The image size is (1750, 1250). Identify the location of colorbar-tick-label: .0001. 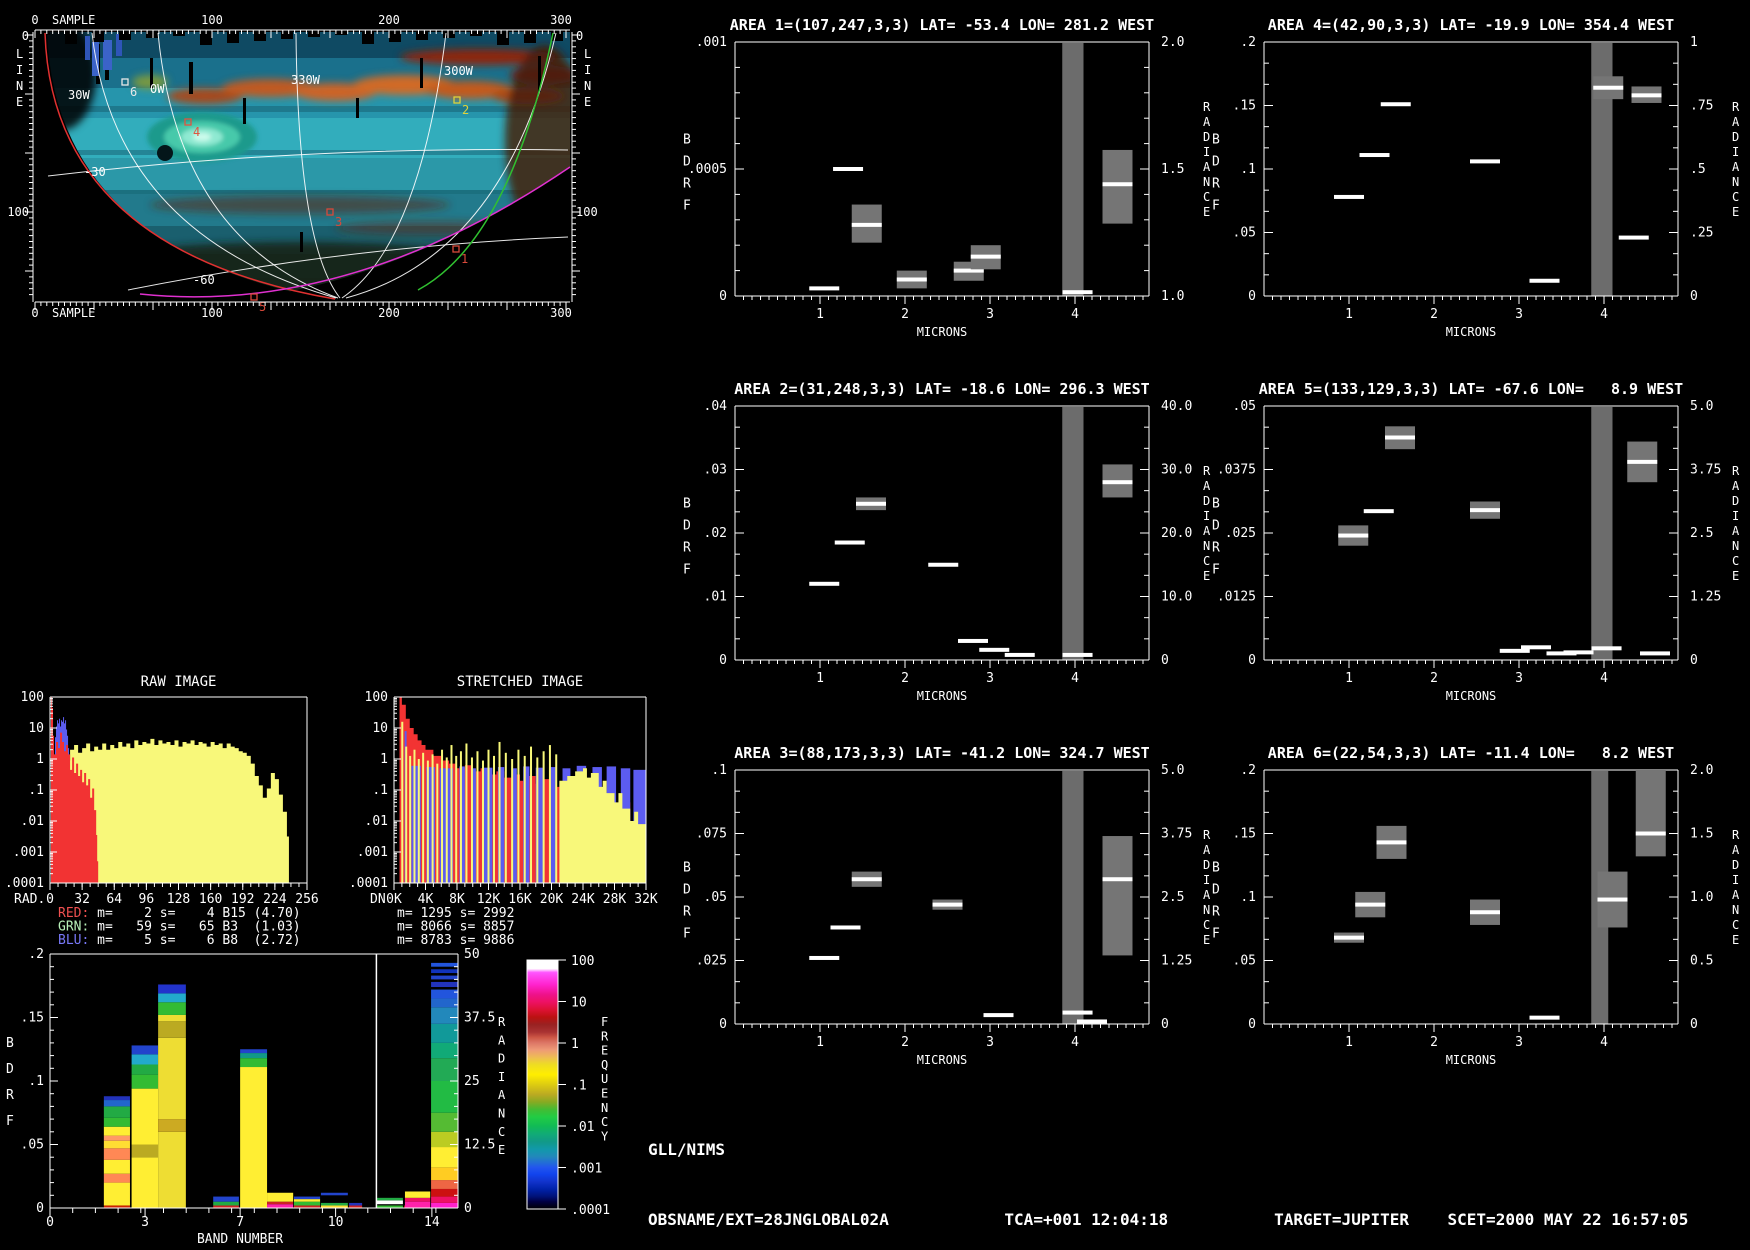
(590, 1210).